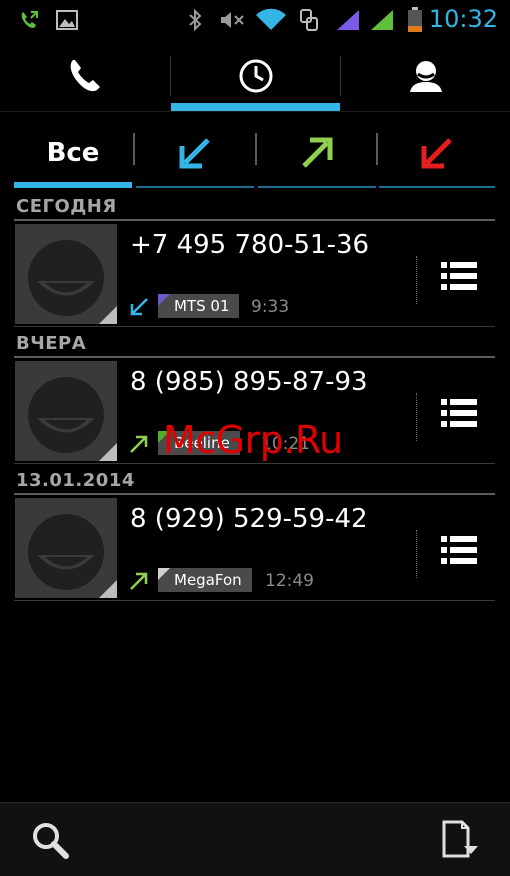 This screenshot has width=510, height=876. What do you see at coordinates (208, 580) in the screenshot?
I see `sim-label: MegaFon` at bounding box center [208, 580].